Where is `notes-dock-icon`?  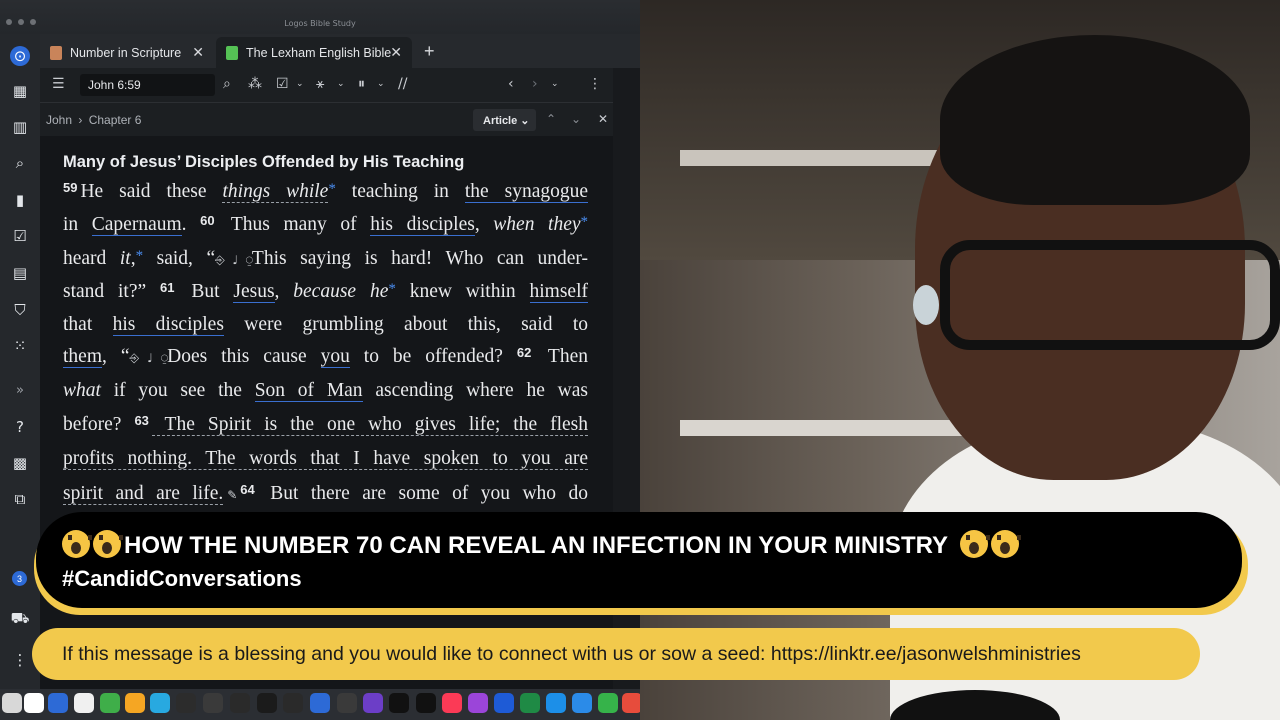
notes-dock-icon is located at coordinates (84, 703).